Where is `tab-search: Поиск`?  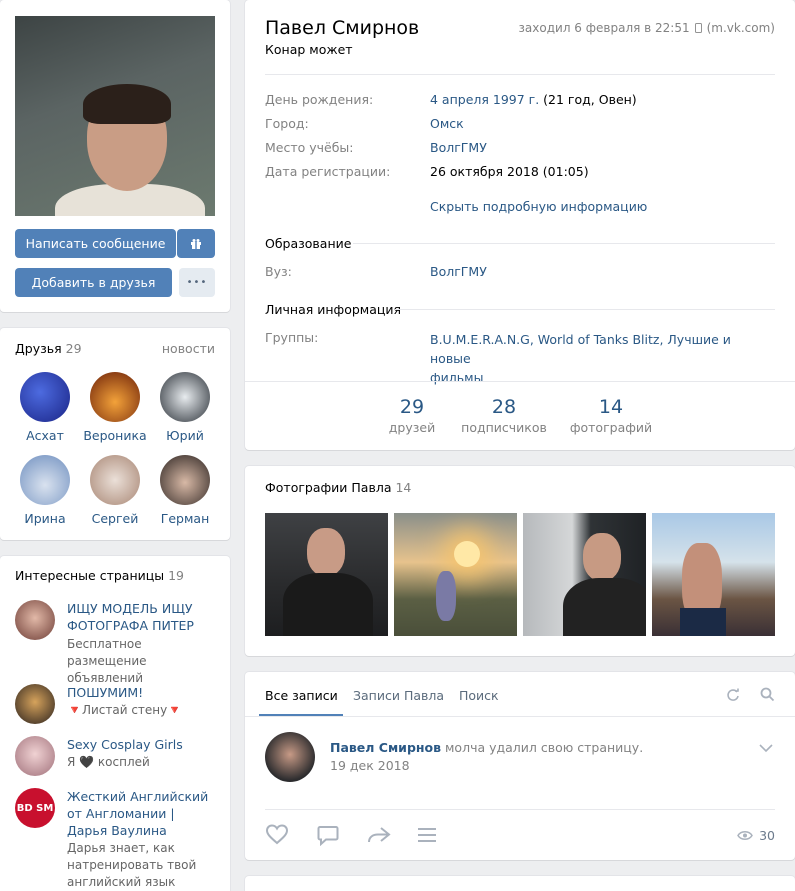 tab-search: Поиск is located at coordinates (479, 695).